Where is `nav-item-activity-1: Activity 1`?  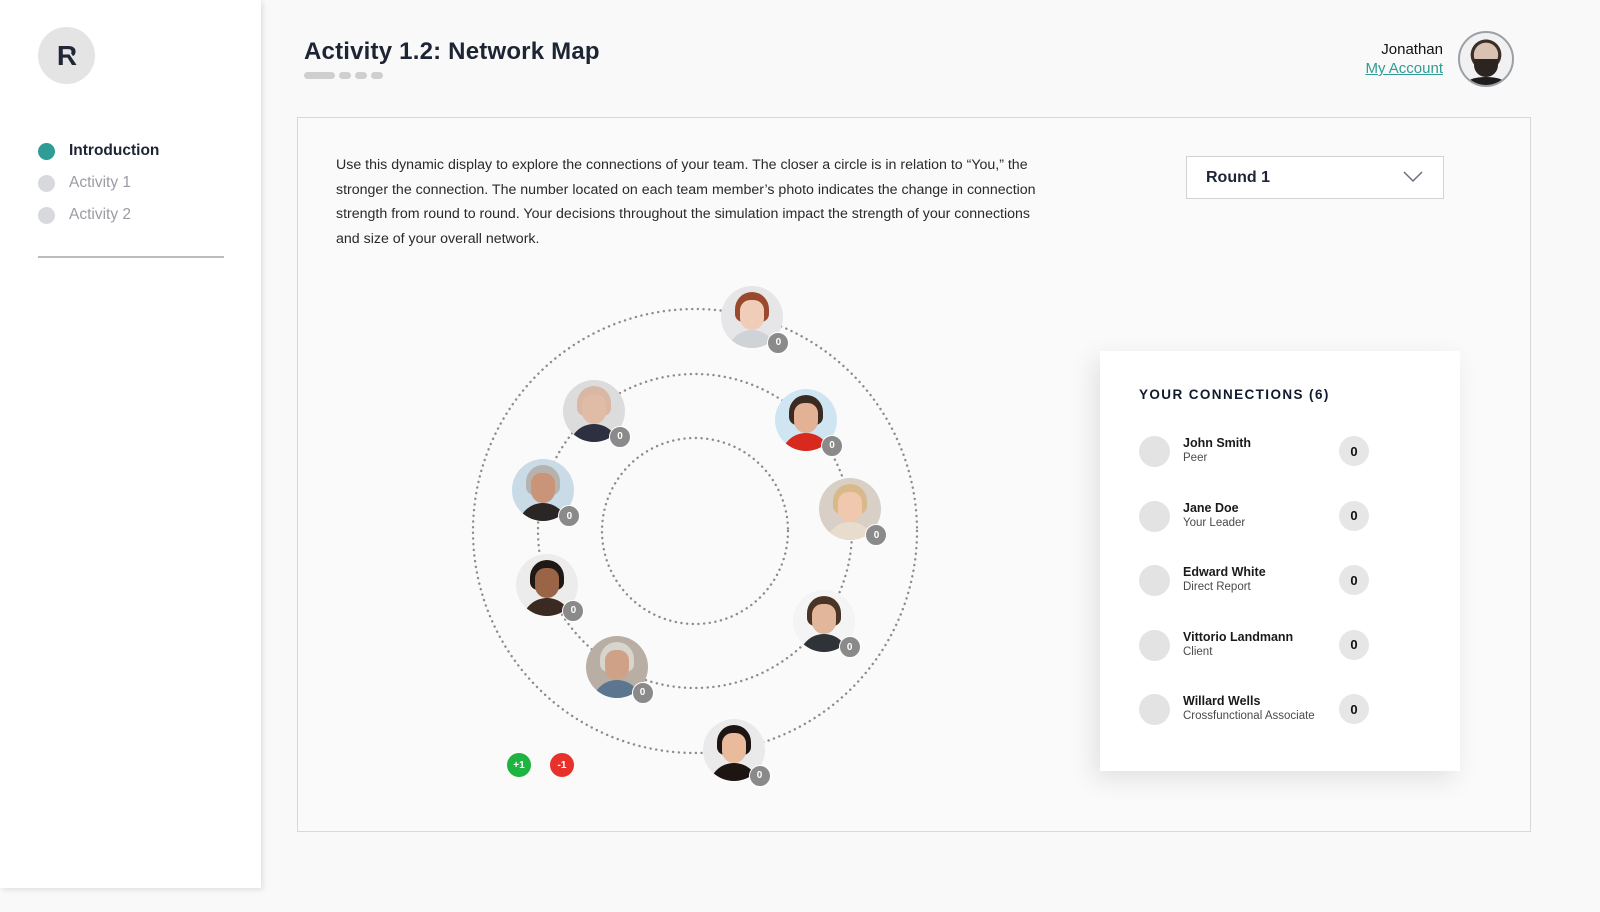
nav-item-activity-1: Activity 1 is located at coordinates (98, 183).